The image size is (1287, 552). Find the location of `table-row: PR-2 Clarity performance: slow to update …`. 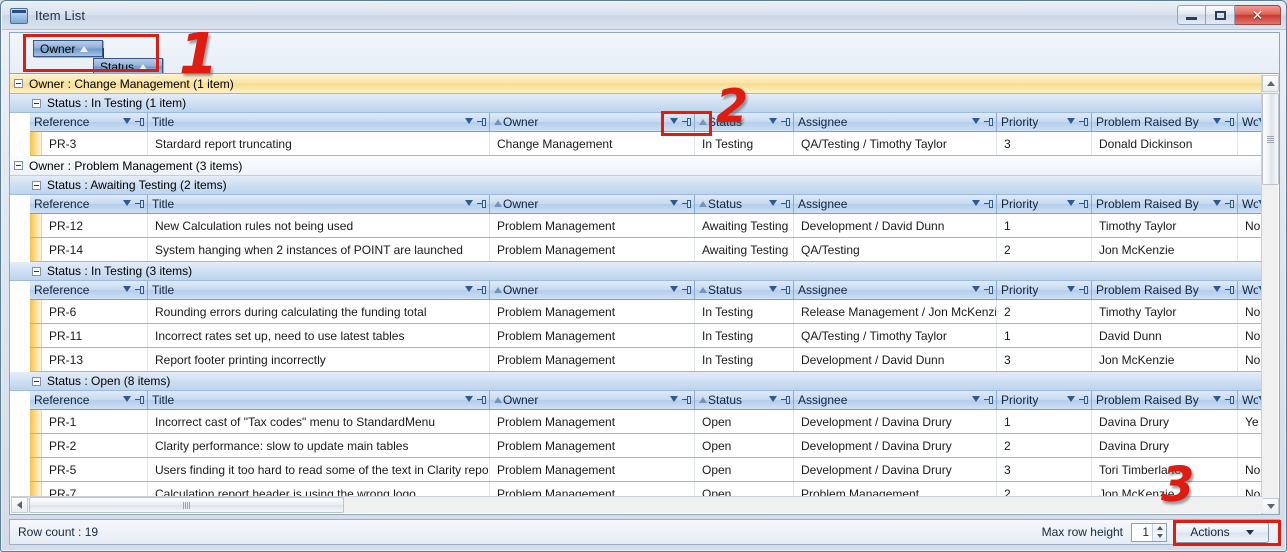

table-row: PR-2 Clarity performance: slow to update … is located at coordinates (646, 446).